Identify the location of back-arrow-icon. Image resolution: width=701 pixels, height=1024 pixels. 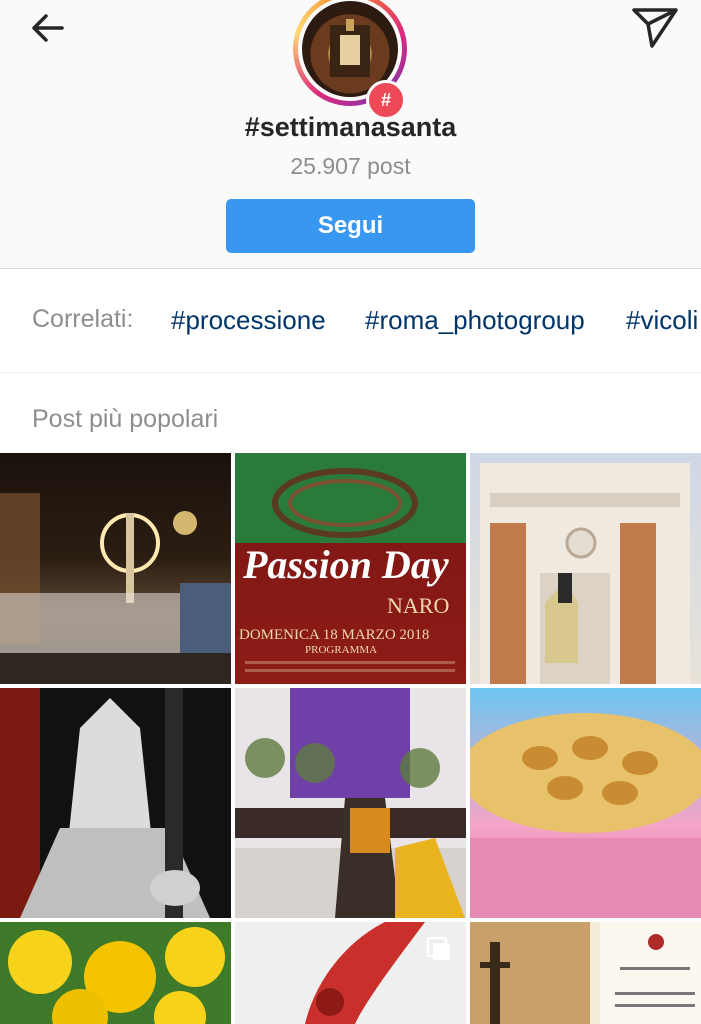
(48, 28).